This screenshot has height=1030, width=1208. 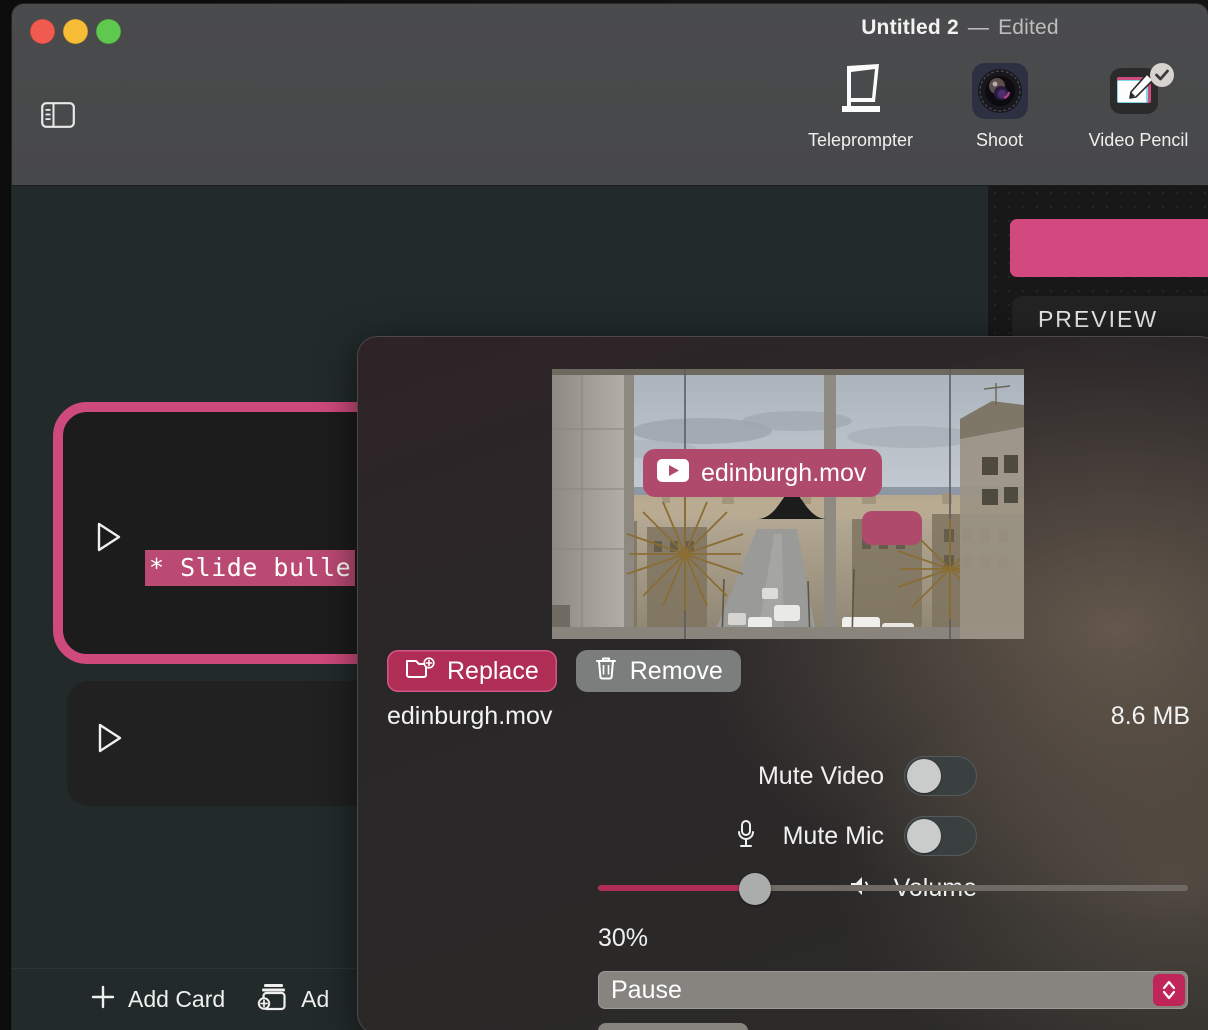 What do you see at coordinates (860, 91) in the screenshot?
I see `teleprompter-icon` at bounding box center [860, 91].